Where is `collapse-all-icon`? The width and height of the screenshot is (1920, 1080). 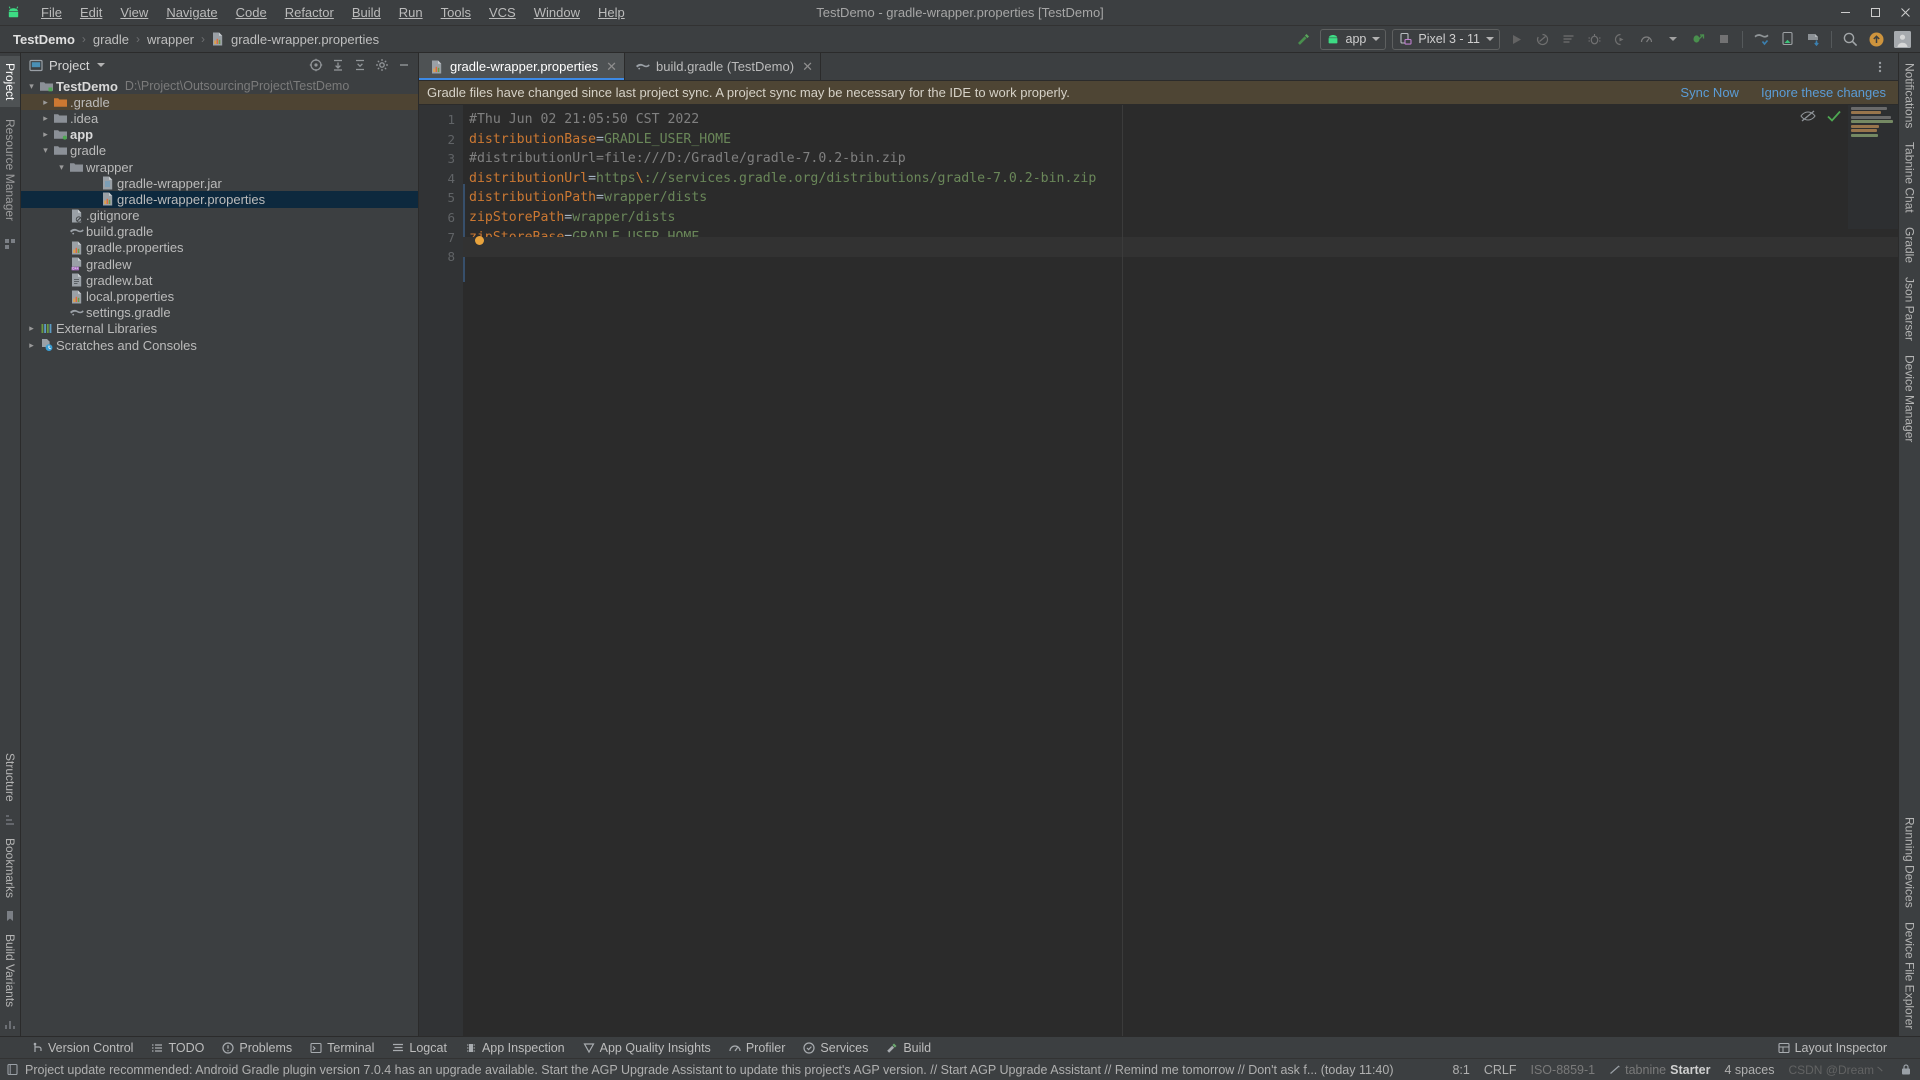
collapse-all-icon is located at coordinates (359, 65).